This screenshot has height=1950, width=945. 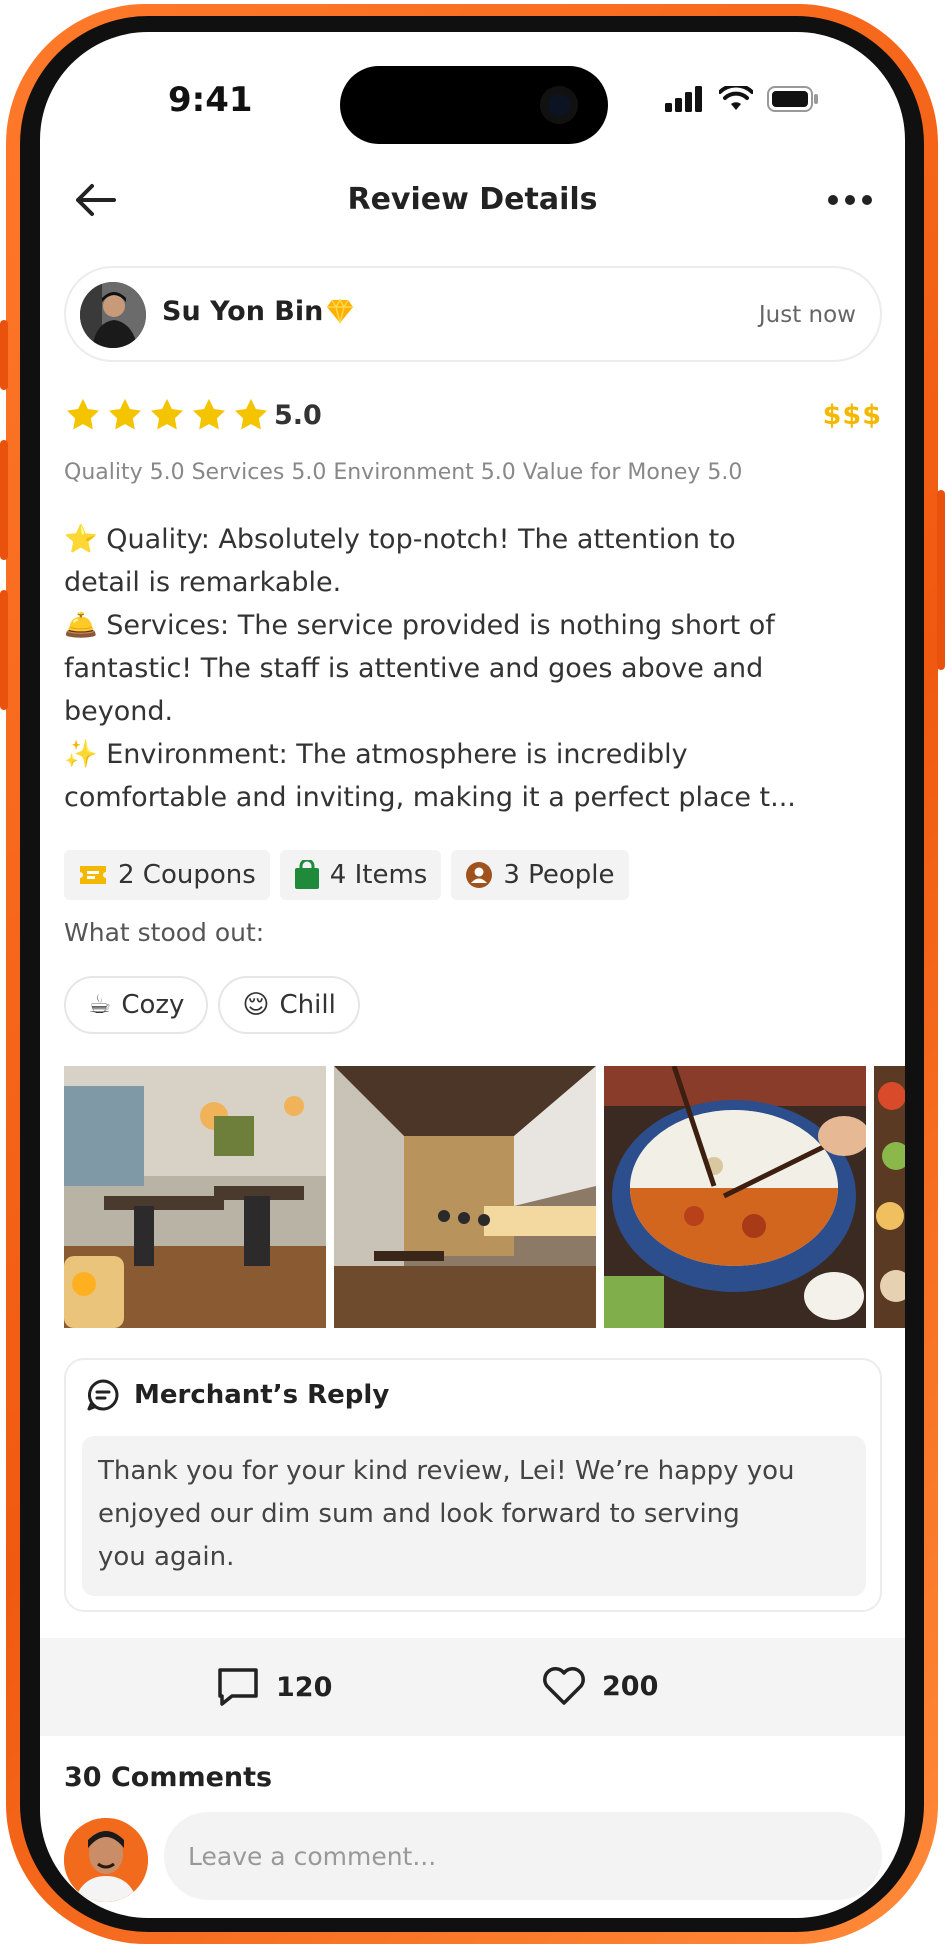 I want to click on comment-input, so click(x=523, y=1856).